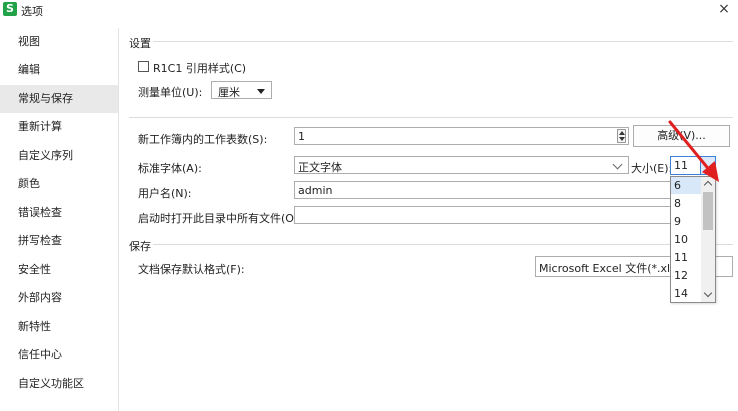 Image resolution: width=738 pixels, height=411 pixels. I want to click on font-label: 标准字体(A):, so click(170, 168).